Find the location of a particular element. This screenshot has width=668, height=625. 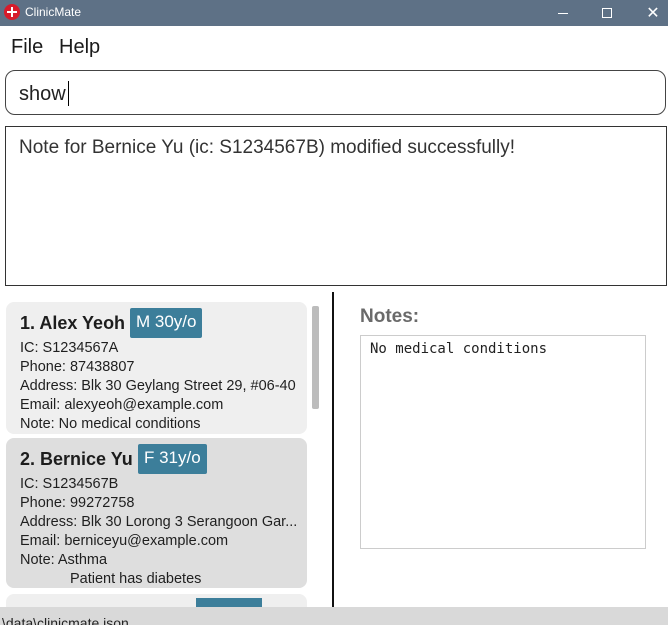

patient-phone: Phone: 99272758 is located at coordinates (77, 503).